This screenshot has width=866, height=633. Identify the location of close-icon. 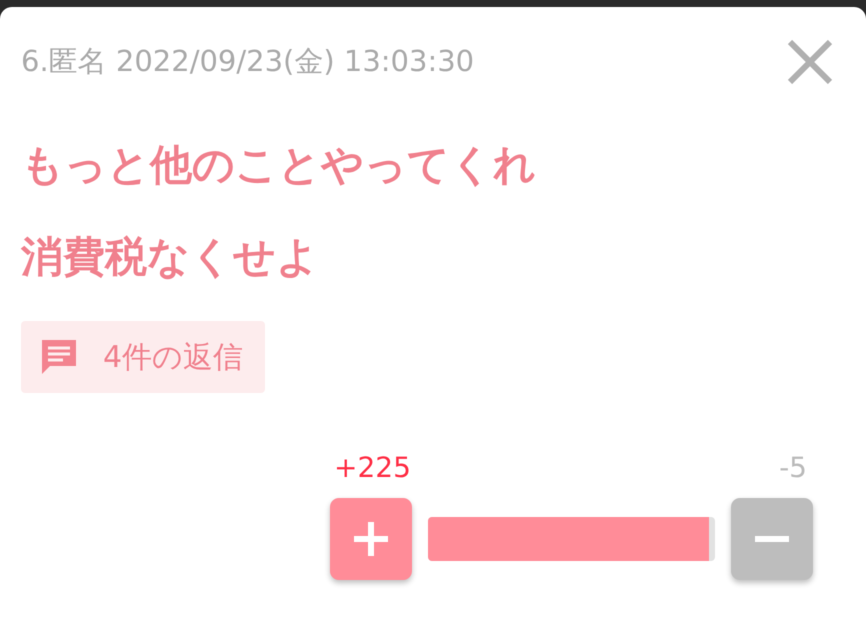
(810, 62).